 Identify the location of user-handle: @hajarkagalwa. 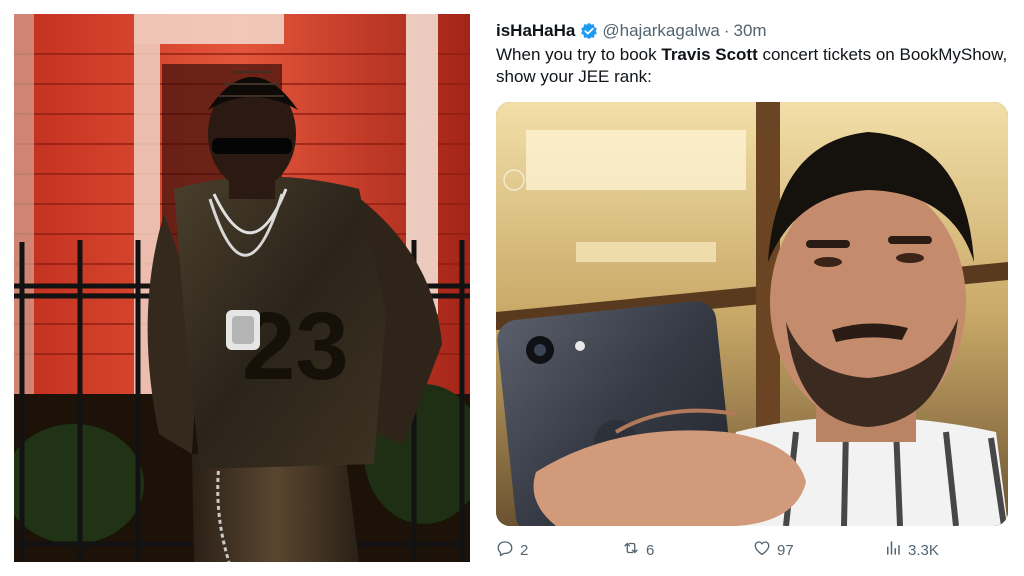
(660, 31).